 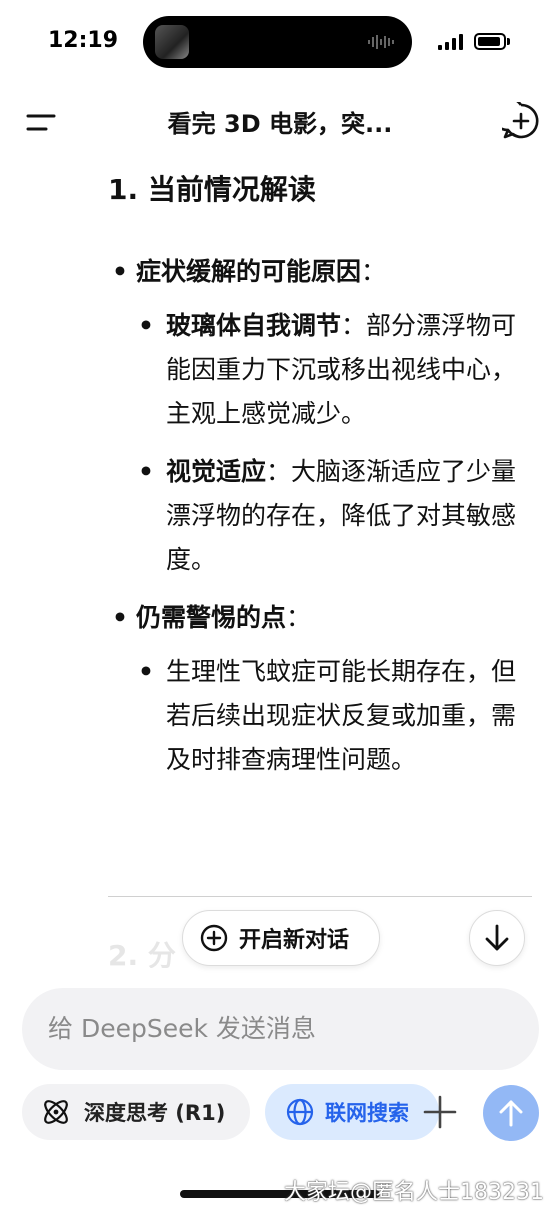 I want to click on bullet-title: 仍需警惕的点, so click(x=210, y=617).